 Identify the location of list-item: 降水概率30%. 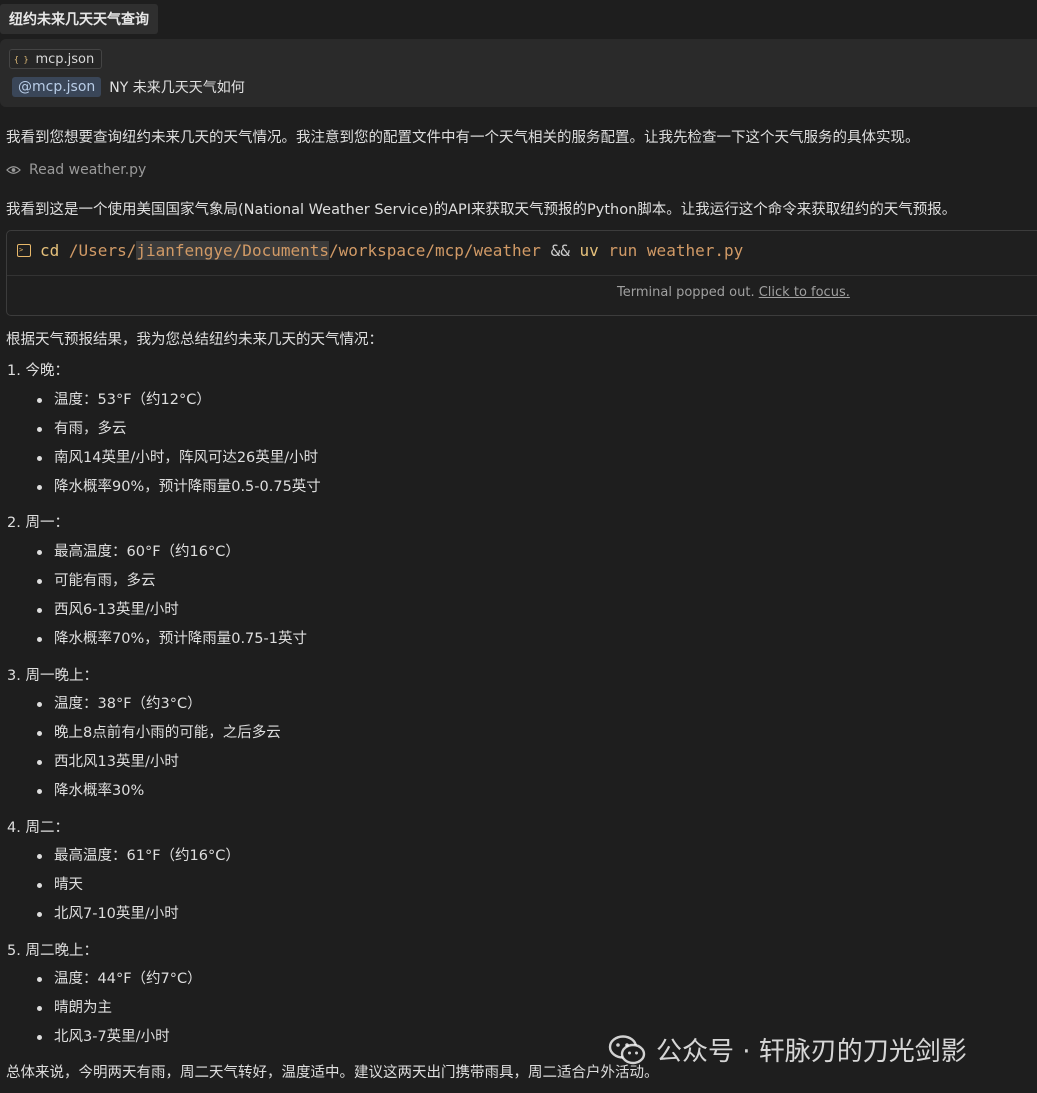
(155, 796).